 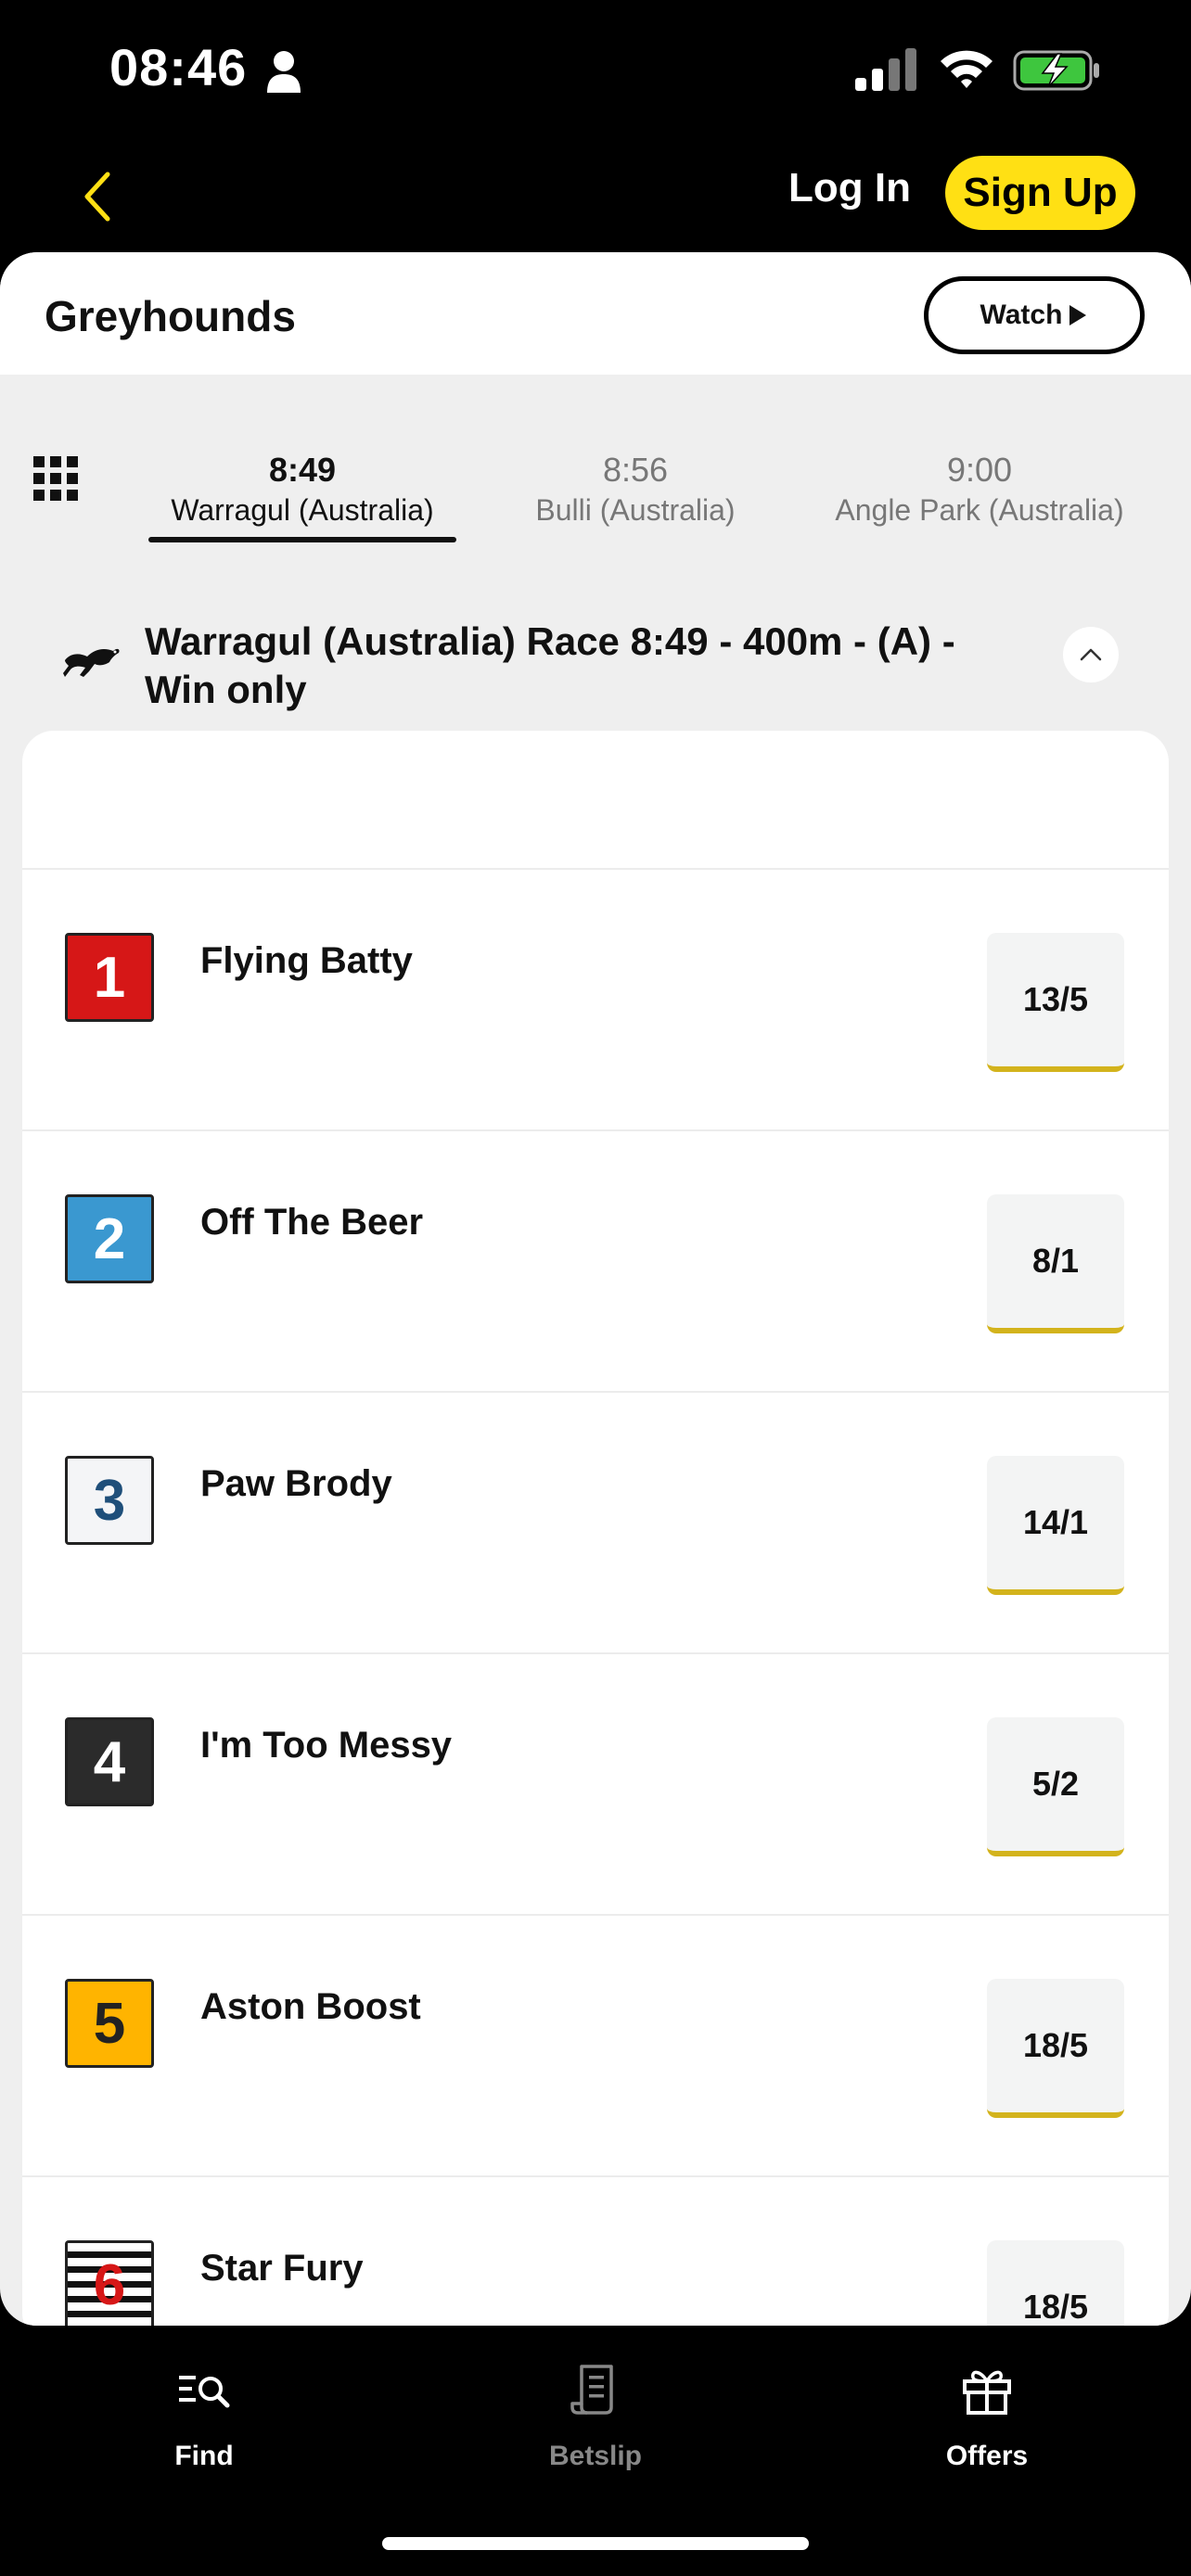 I want to click on runner-number-badge: 2, so click(x=109, y=1238).